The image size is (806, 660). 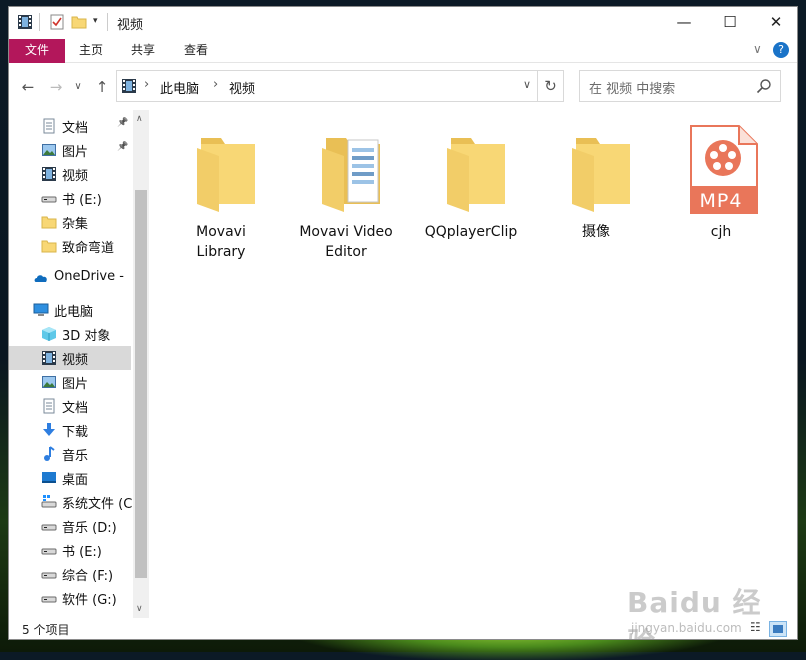 I want to click on navigation-bar: ← → ∨ ↑ › 此电脑 › 视频 ∨ ↻ 在 视频 中搜索, so click(x=403, y=87).